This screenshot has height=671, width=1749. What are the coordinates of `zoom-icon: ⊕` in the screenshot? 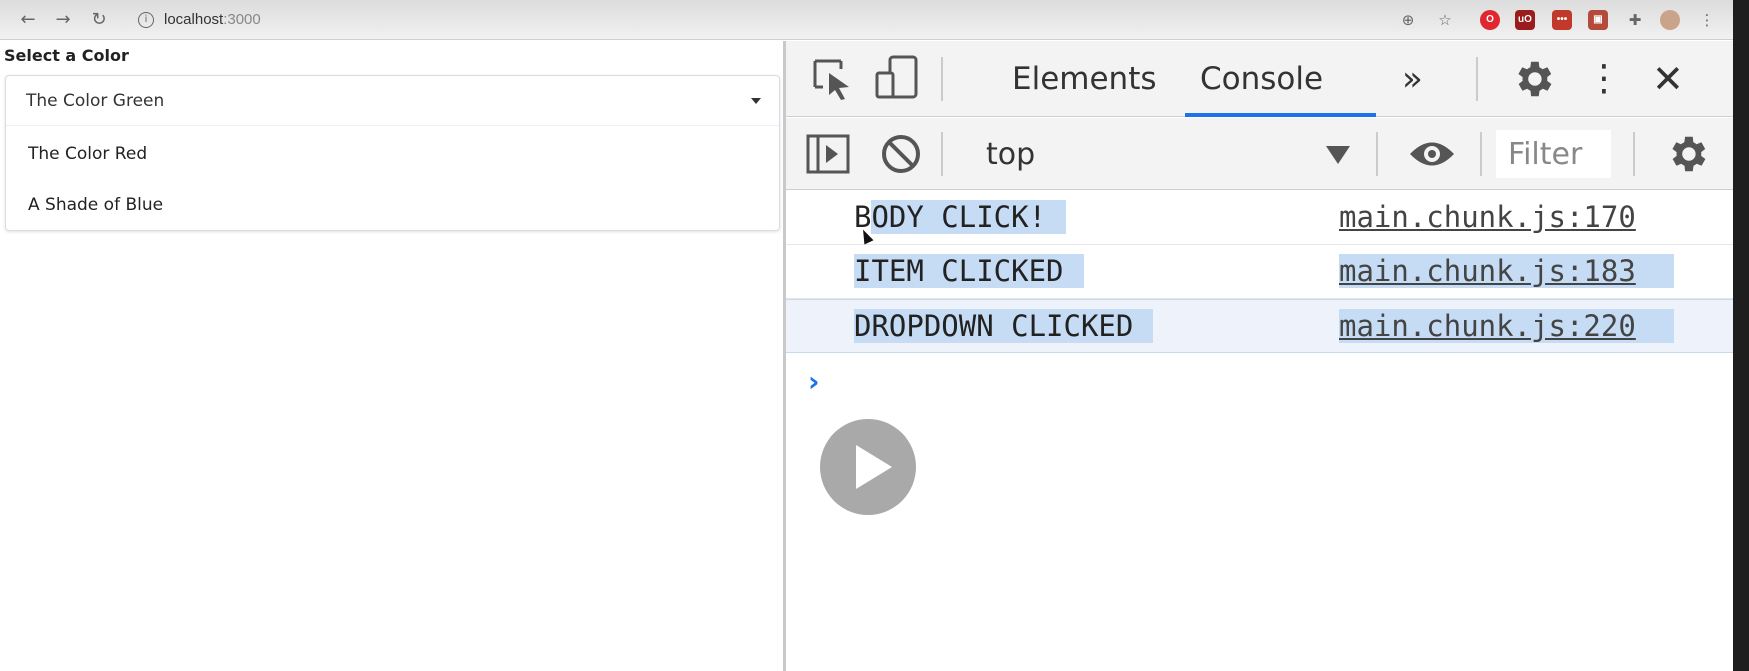 It's located at (1408, 20).